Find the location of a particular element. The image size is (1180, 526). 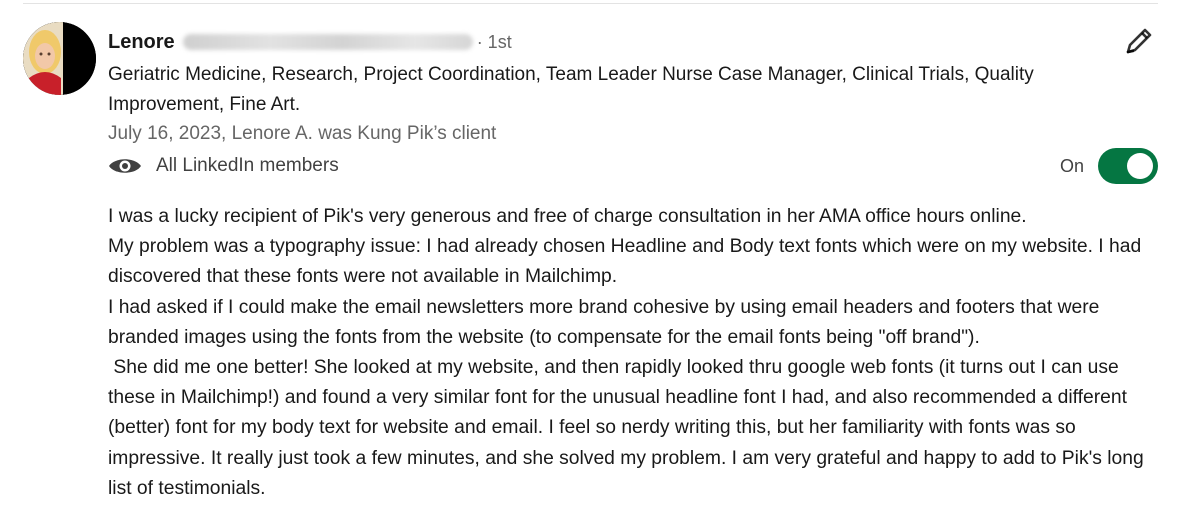

show-recommendation-toggle is located at coordinates (1128, 166).